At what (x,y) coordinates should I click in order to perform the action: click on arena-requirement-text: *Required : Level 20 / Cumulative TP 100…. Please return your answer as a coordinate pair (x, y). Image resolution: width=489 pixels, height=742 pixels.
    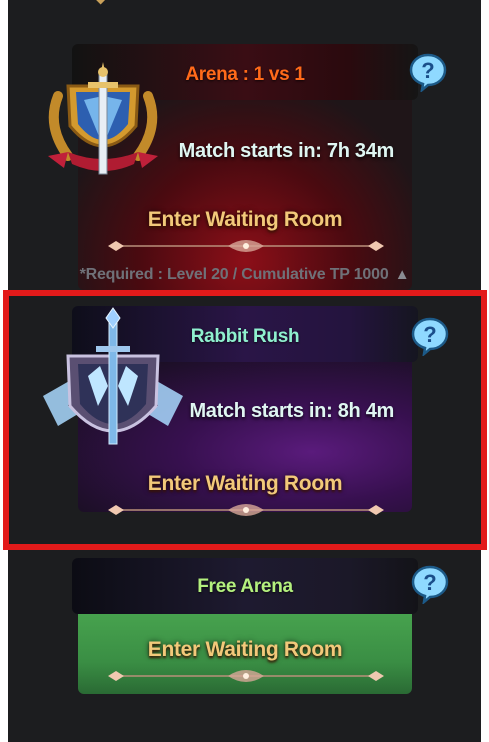
    Looking at the image, I should click on (244, 275).